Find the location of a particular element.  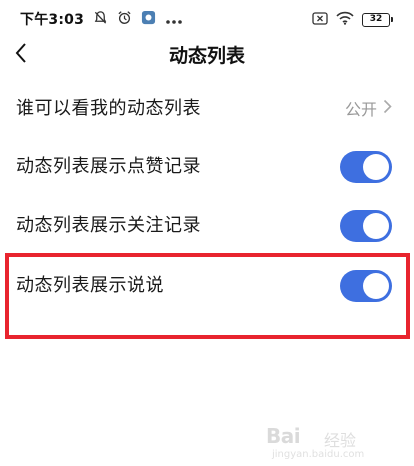

show-follows-toggle is located at coordinates (366, 226).